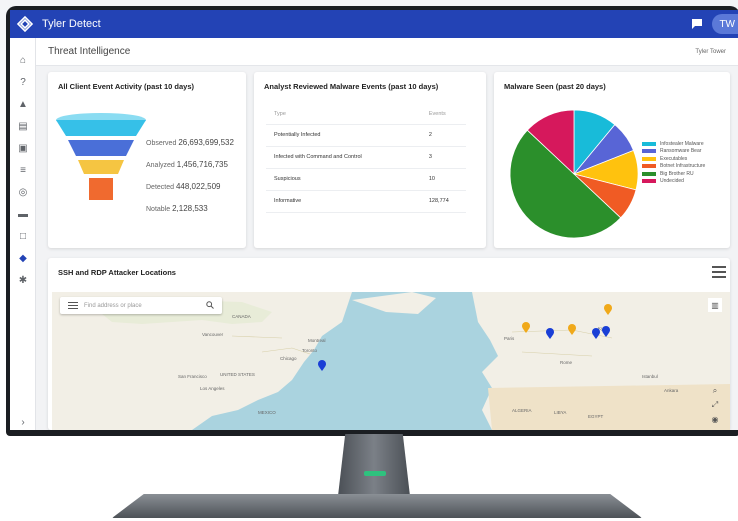 The image size is (738, 521). What do you see at coordinates (574, 174) in the screenshot?
I see `malware-pie-chart` at bounding box center [574, 174].